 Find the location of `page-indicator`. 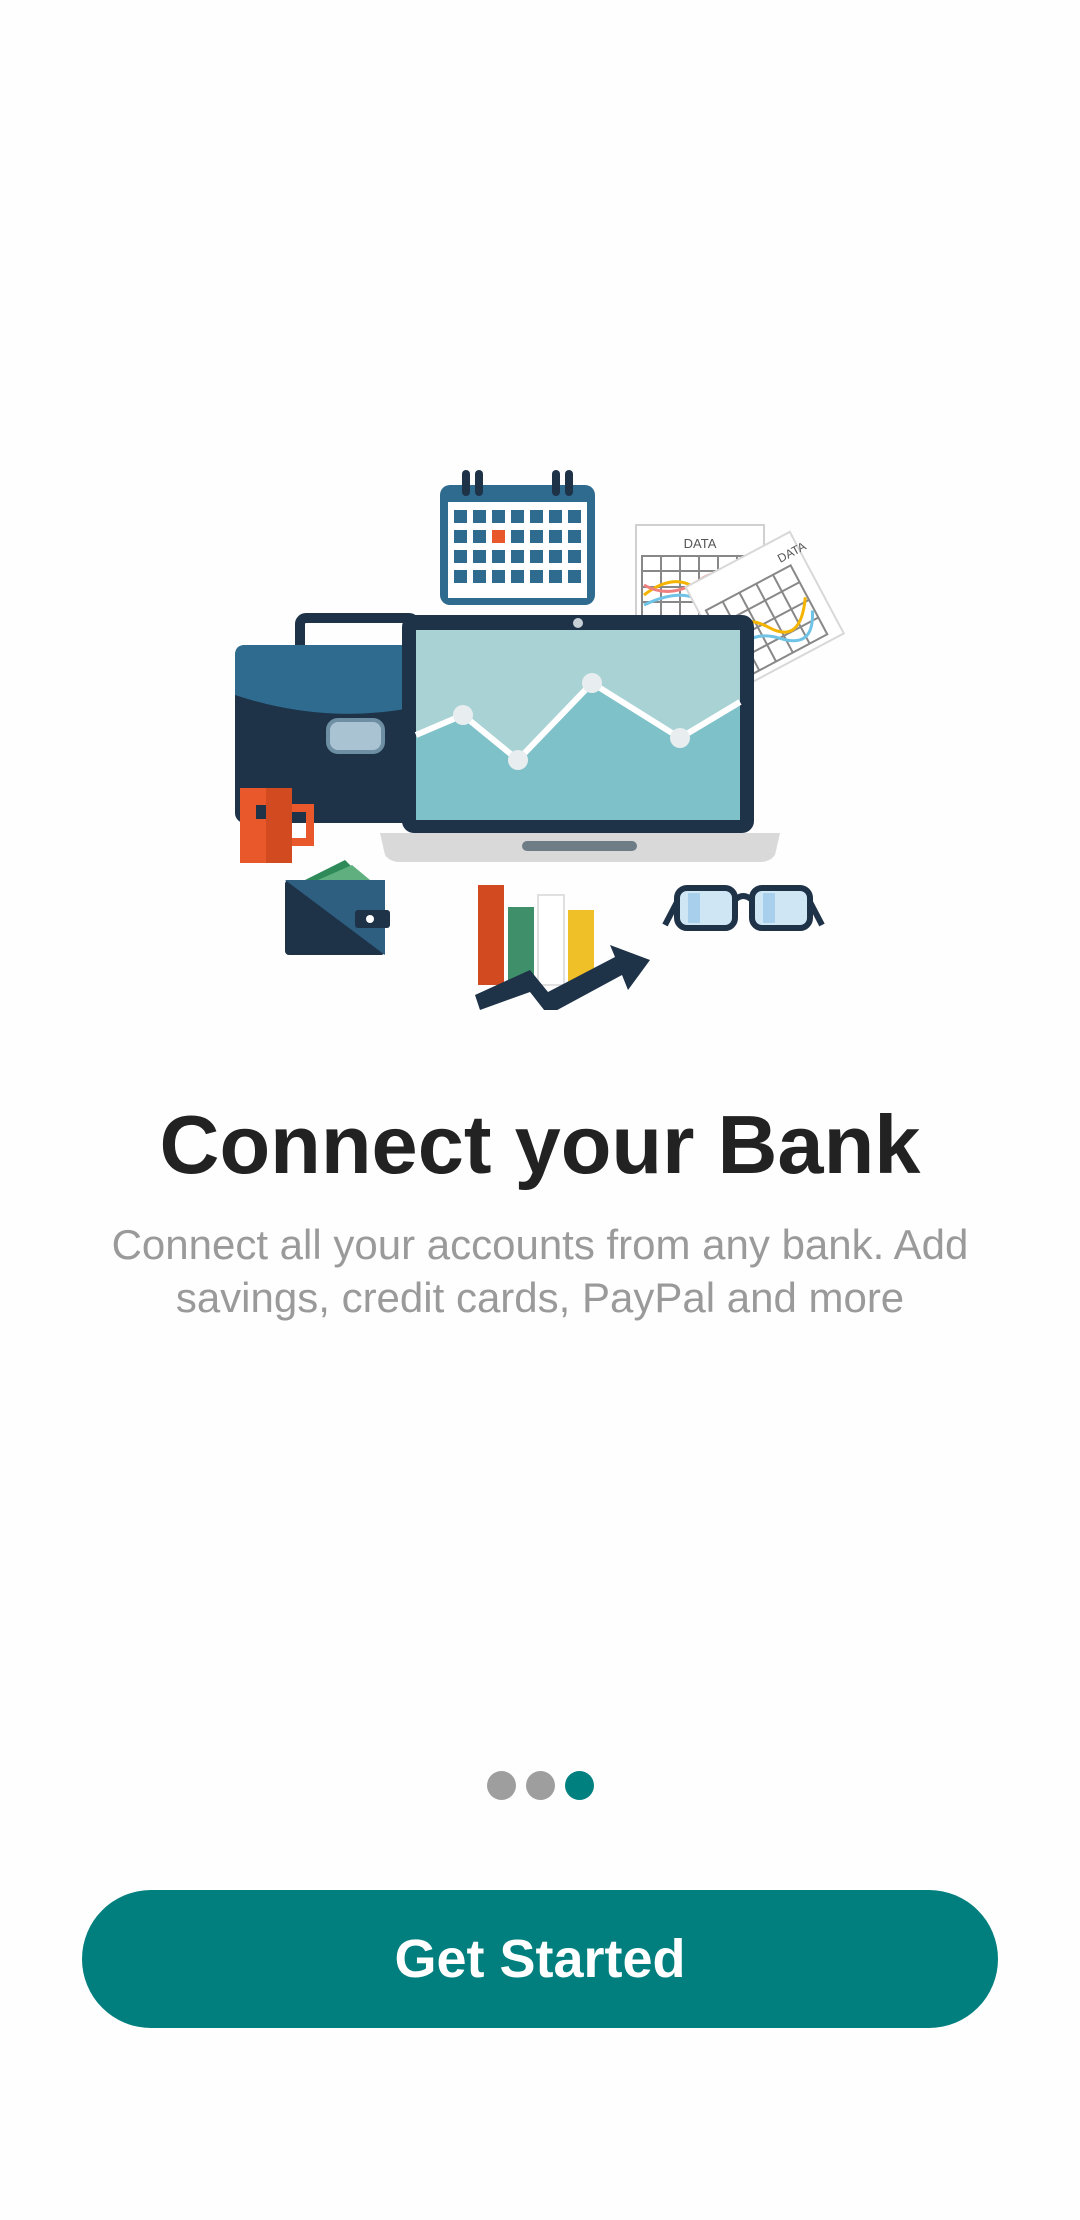

page-indicator is located at coordinates (540, 1785).